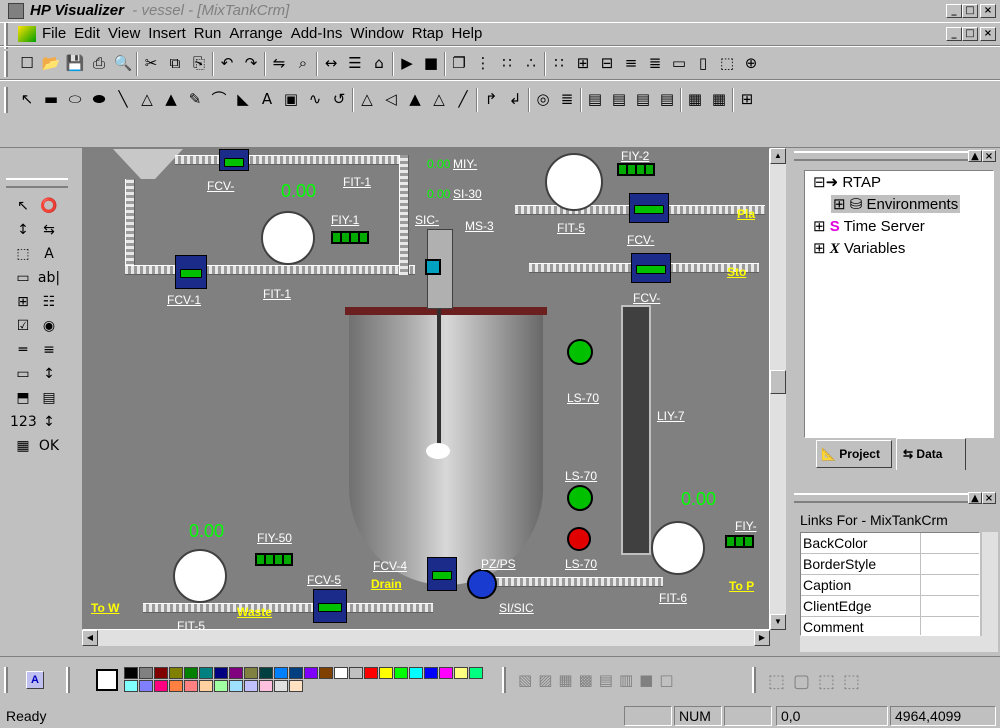  I want to click on tag-label: FCV-, so click(220, 186).